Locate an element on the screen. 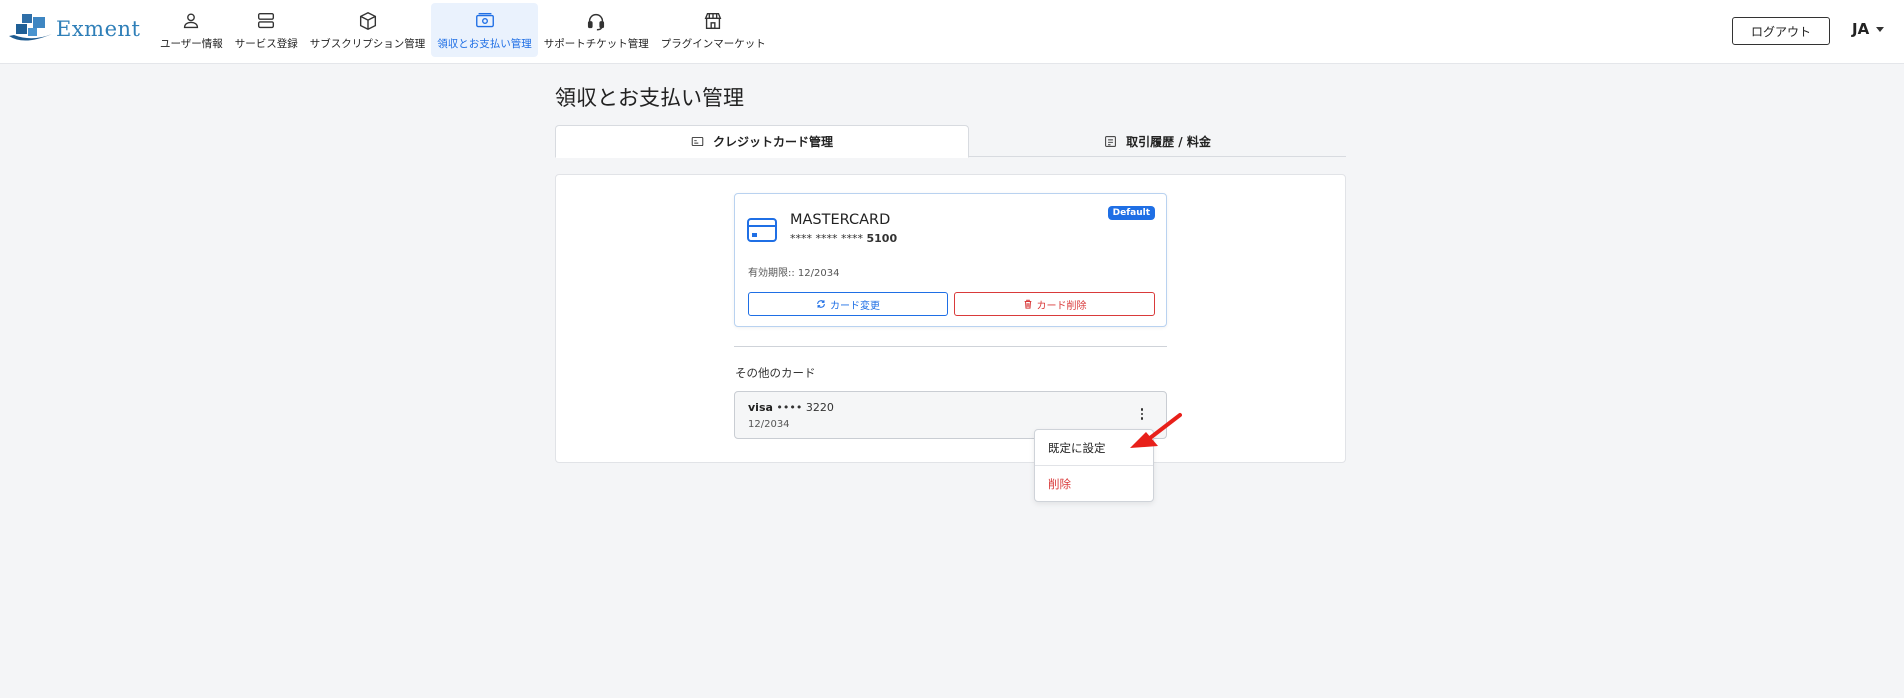 The width and height of the screenshot is (1904, 698). nav-item-label: サブスクリプション管理 is located at coordinates (367, 43).